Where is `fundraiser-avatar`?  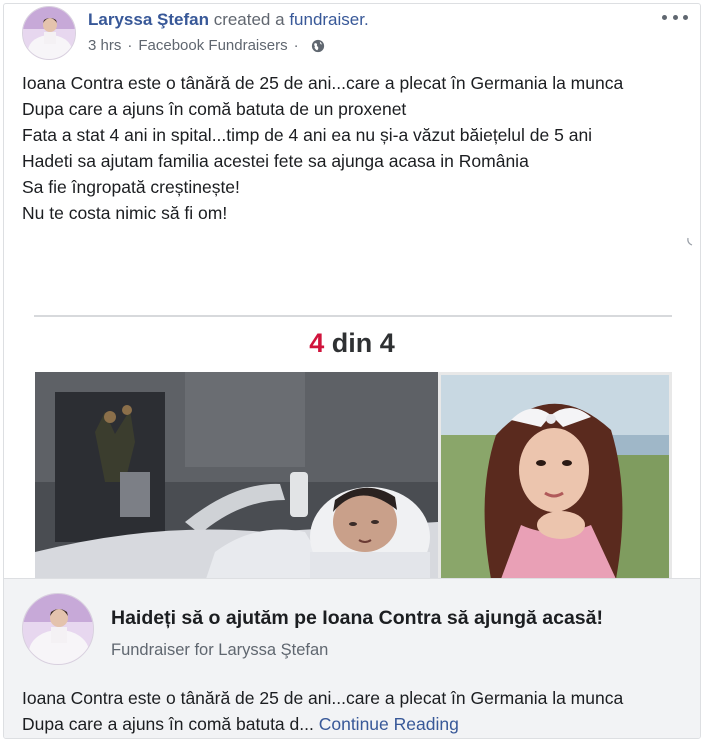
fundraiser-avatar is located at coordinates (58, 629).